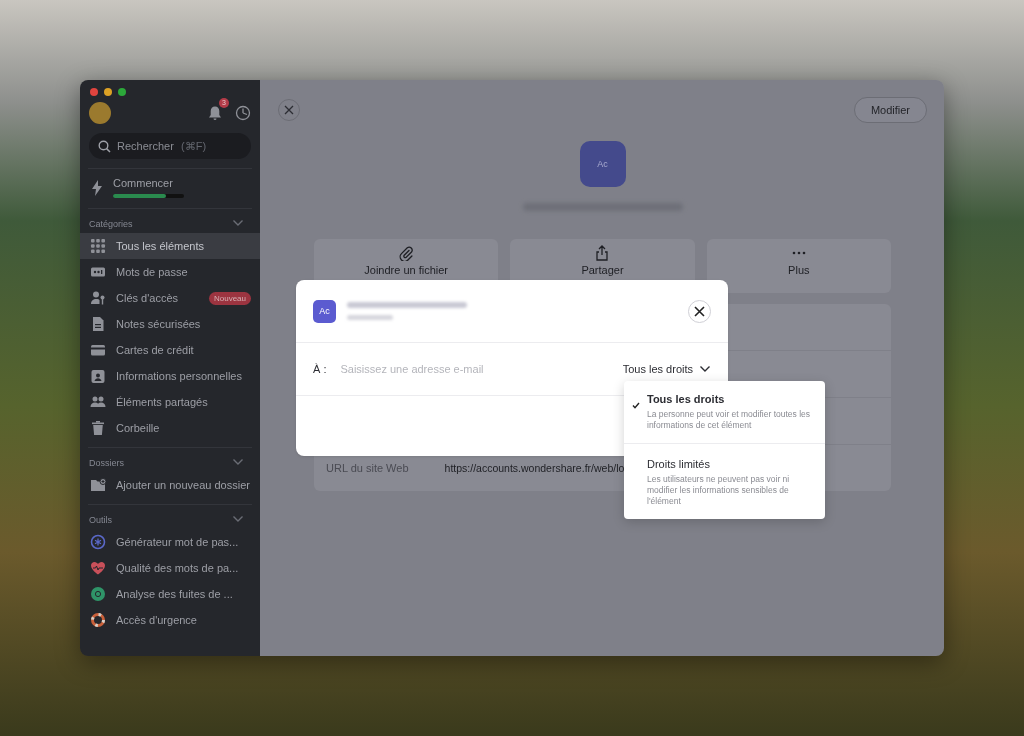 This screenshot has height=736, width=1024. What do you see at coordinates (98, 594) in the screenshot?
I see `radar-icon` at bounding box center [98, 594].